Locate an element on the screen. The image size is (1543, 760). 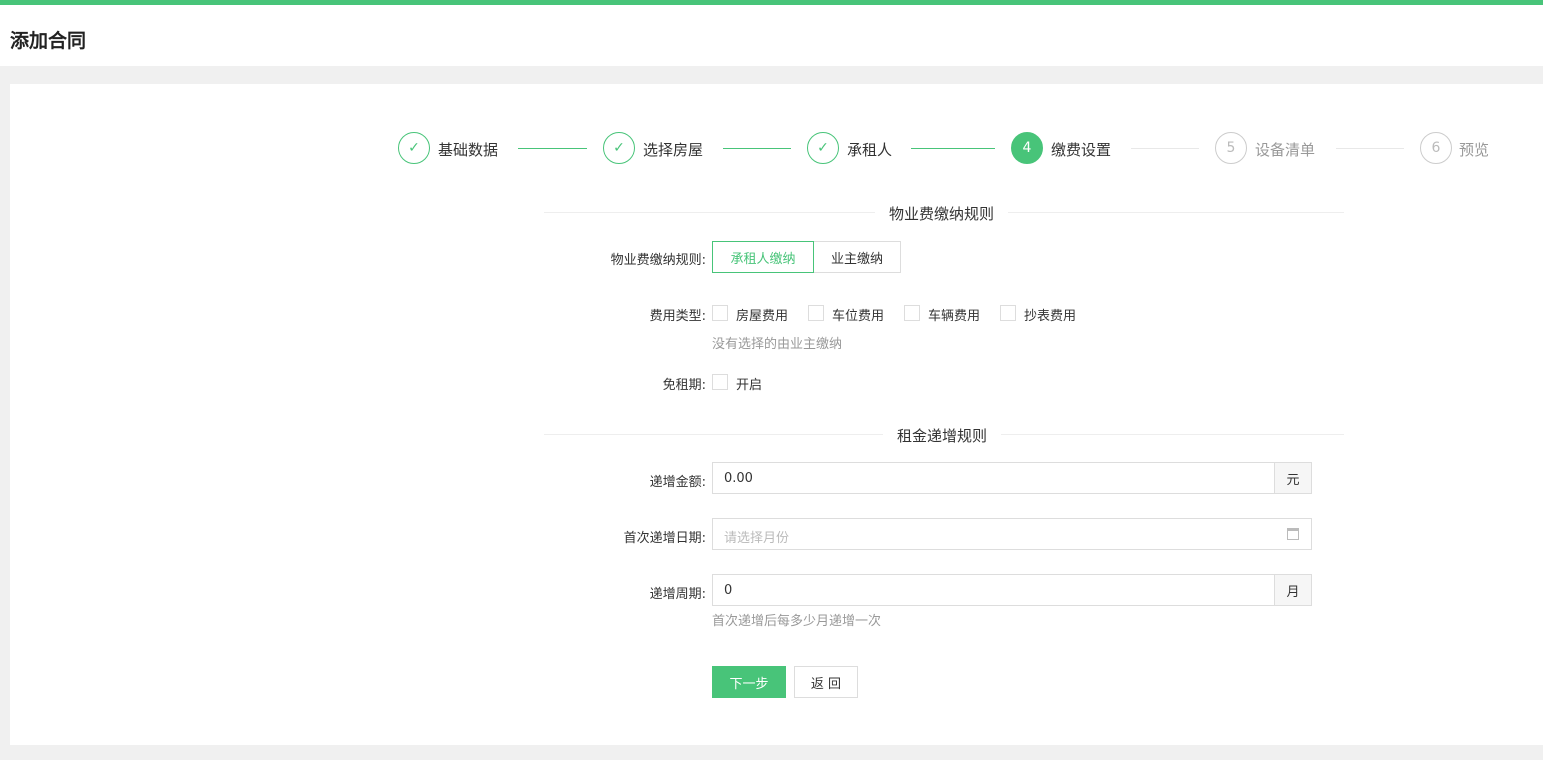
amount-unit: 元 is located at coordinates (1292, 478).